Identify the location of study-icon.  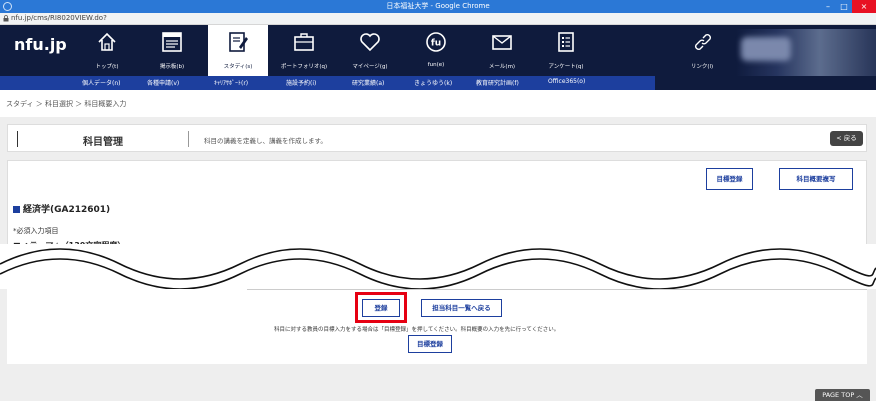
(238, 42).